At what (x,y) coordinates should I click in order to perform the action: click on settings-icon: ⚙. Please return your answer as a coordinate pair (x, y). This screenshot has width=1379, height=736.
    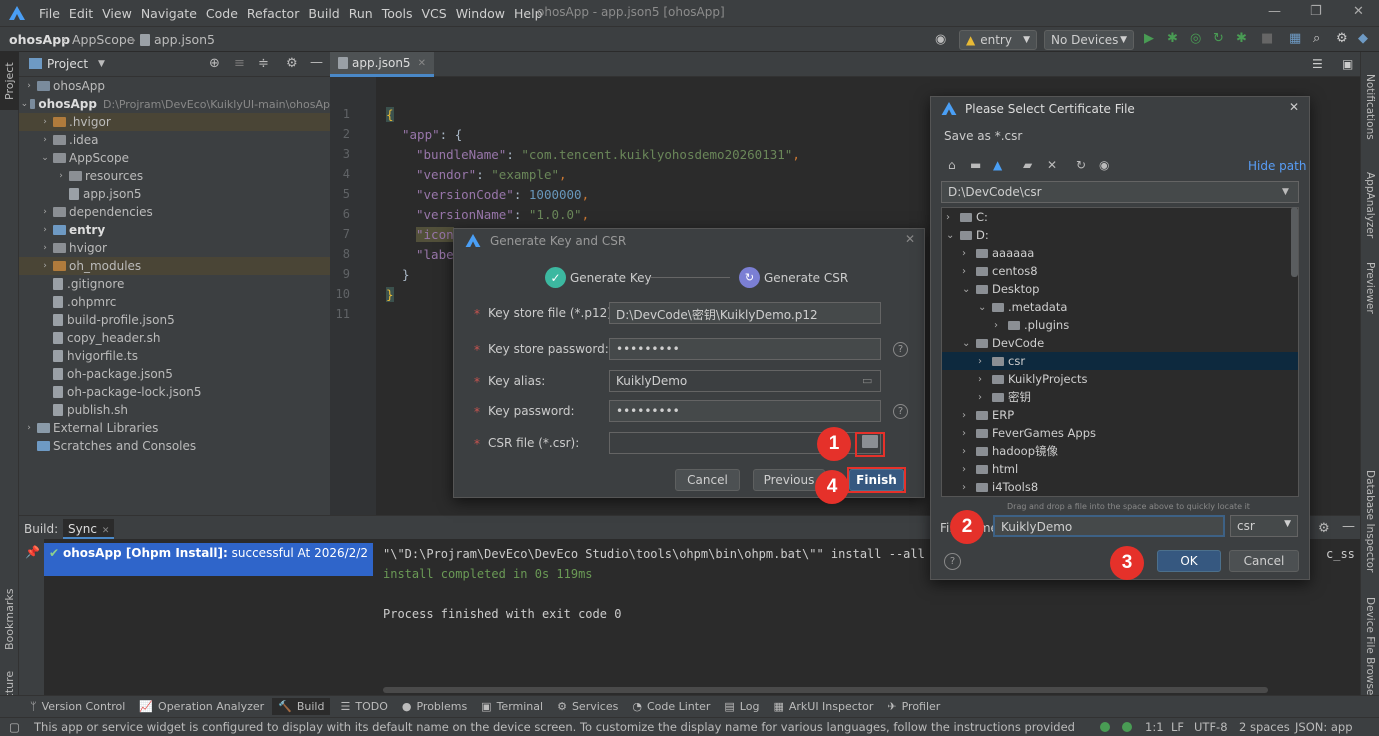
    Looking at the image, I should click on (1342, 38).